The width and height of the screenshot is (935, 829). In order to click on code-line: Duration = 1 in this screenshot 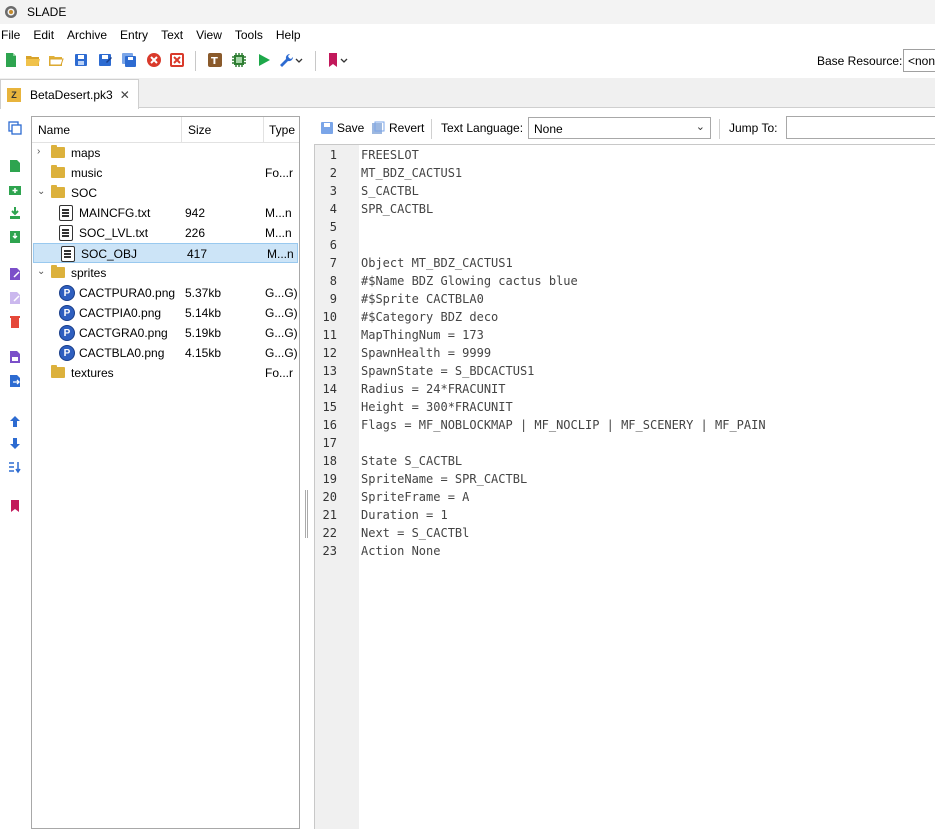, I will do `click(404, 515)`.